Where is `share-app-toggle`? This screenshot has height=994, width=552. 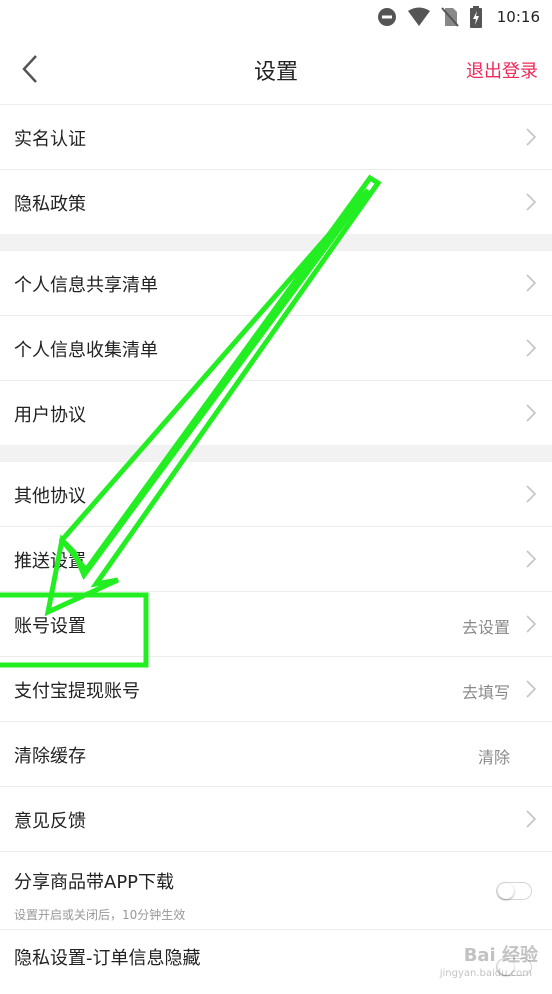 share-app-toggle is located at coordinates (514, 891).